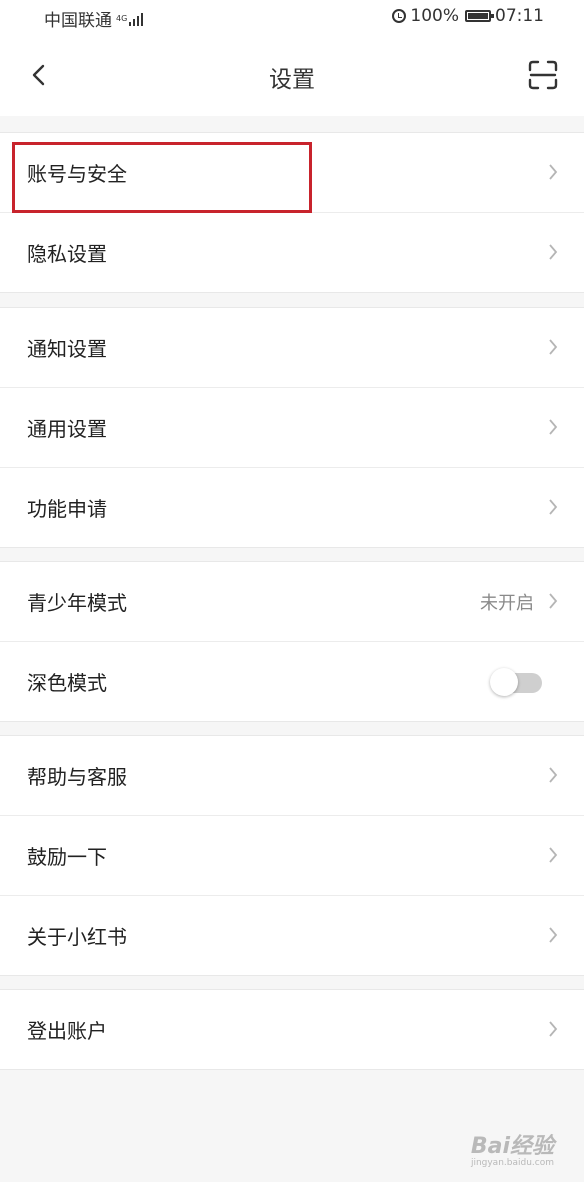 The width and height of the screenshot is (584, 1182). I want to click on scan-icon, so click(543, 75).